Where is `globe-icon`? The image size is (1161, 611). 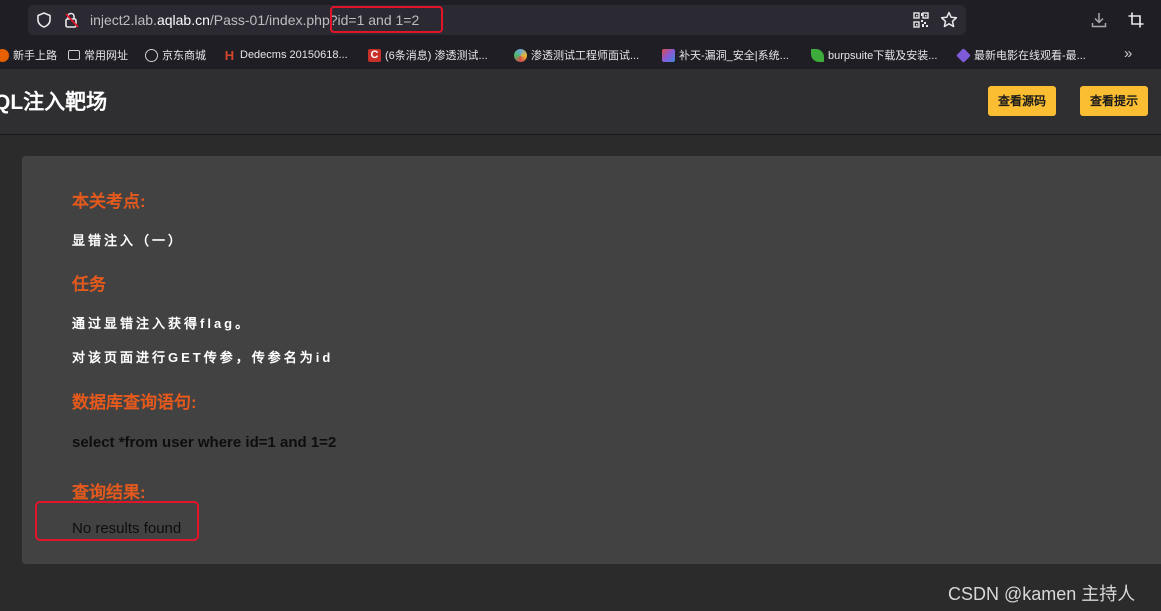 globe-icon is located at coordinates (151, 55).